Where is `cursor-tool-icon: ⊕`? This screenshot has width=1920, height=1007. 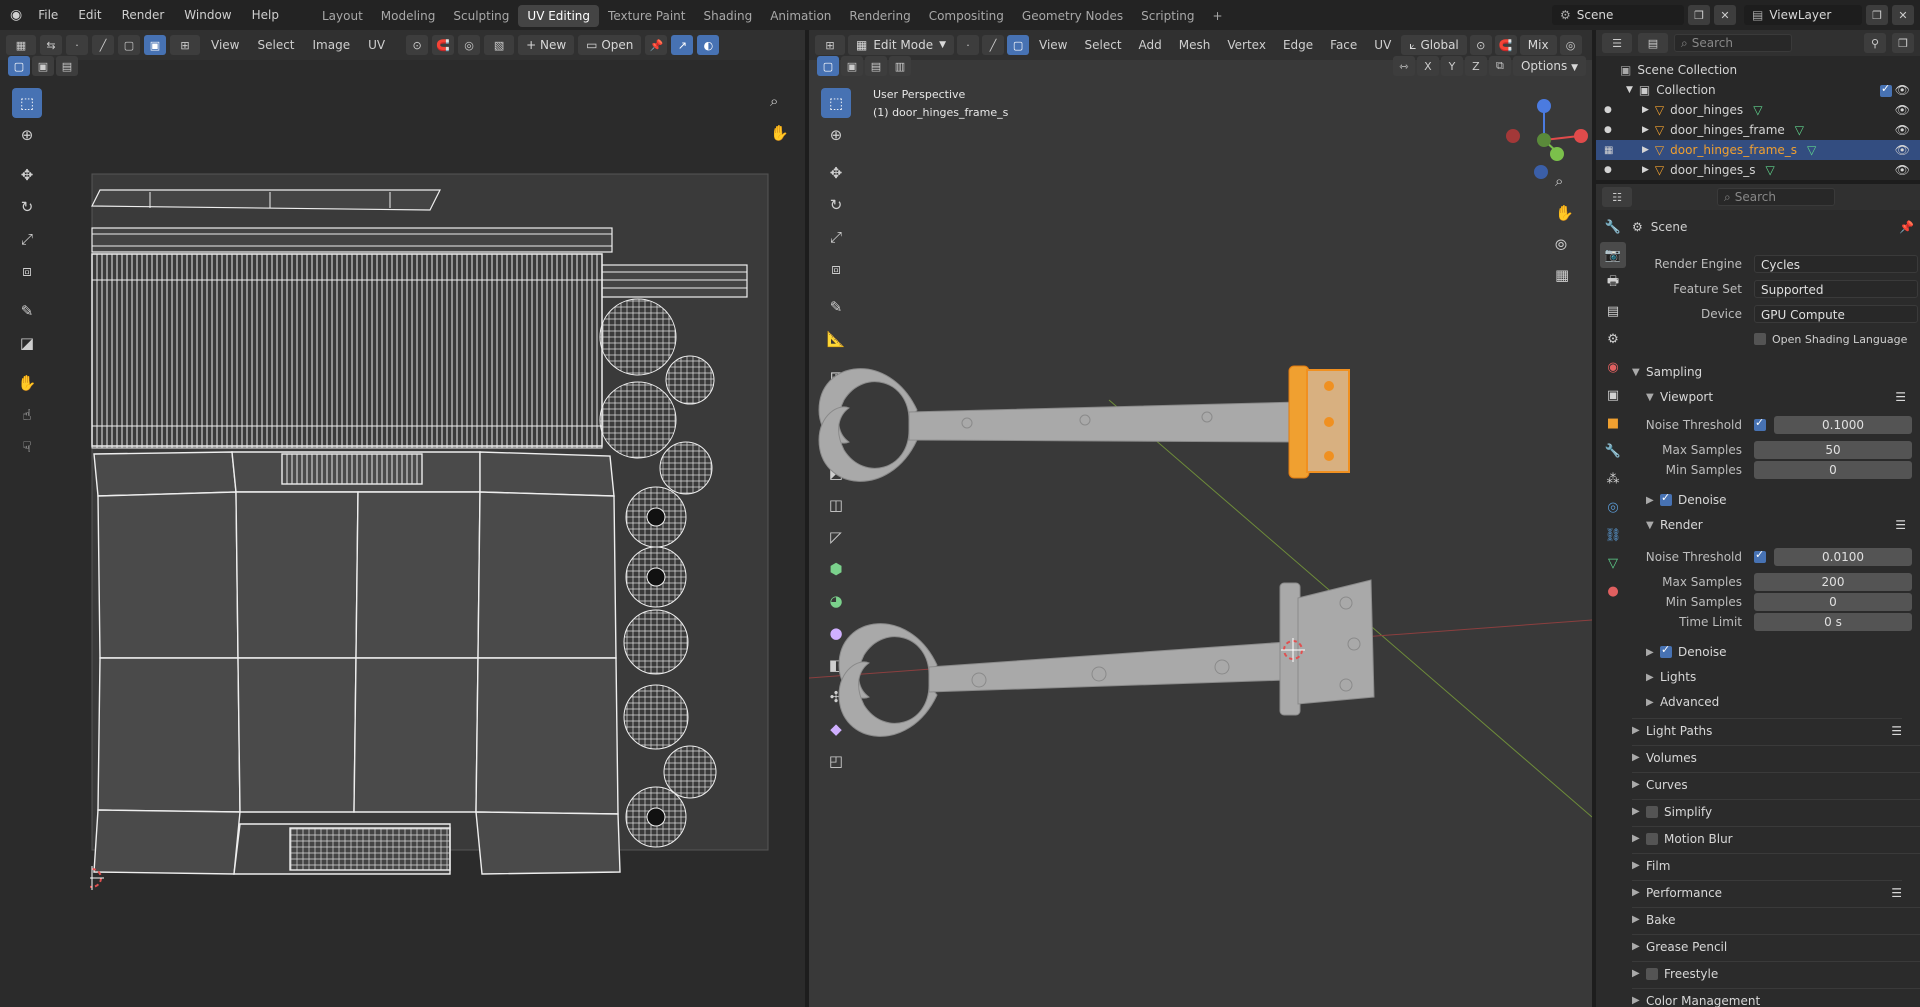 cursor-tool-icon: ⊕ is located at coordinates (27, 135).